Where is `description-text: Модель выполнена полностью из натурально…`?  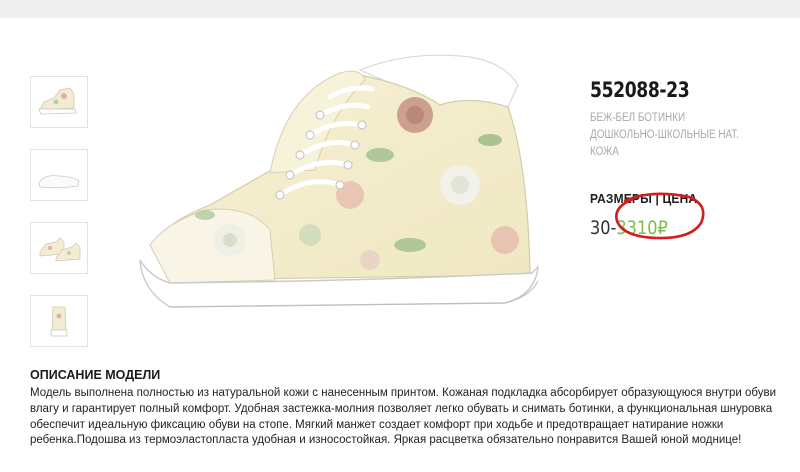 description-text: Модель выполнена полностью из натурально… is located at coordinates (403, 417).